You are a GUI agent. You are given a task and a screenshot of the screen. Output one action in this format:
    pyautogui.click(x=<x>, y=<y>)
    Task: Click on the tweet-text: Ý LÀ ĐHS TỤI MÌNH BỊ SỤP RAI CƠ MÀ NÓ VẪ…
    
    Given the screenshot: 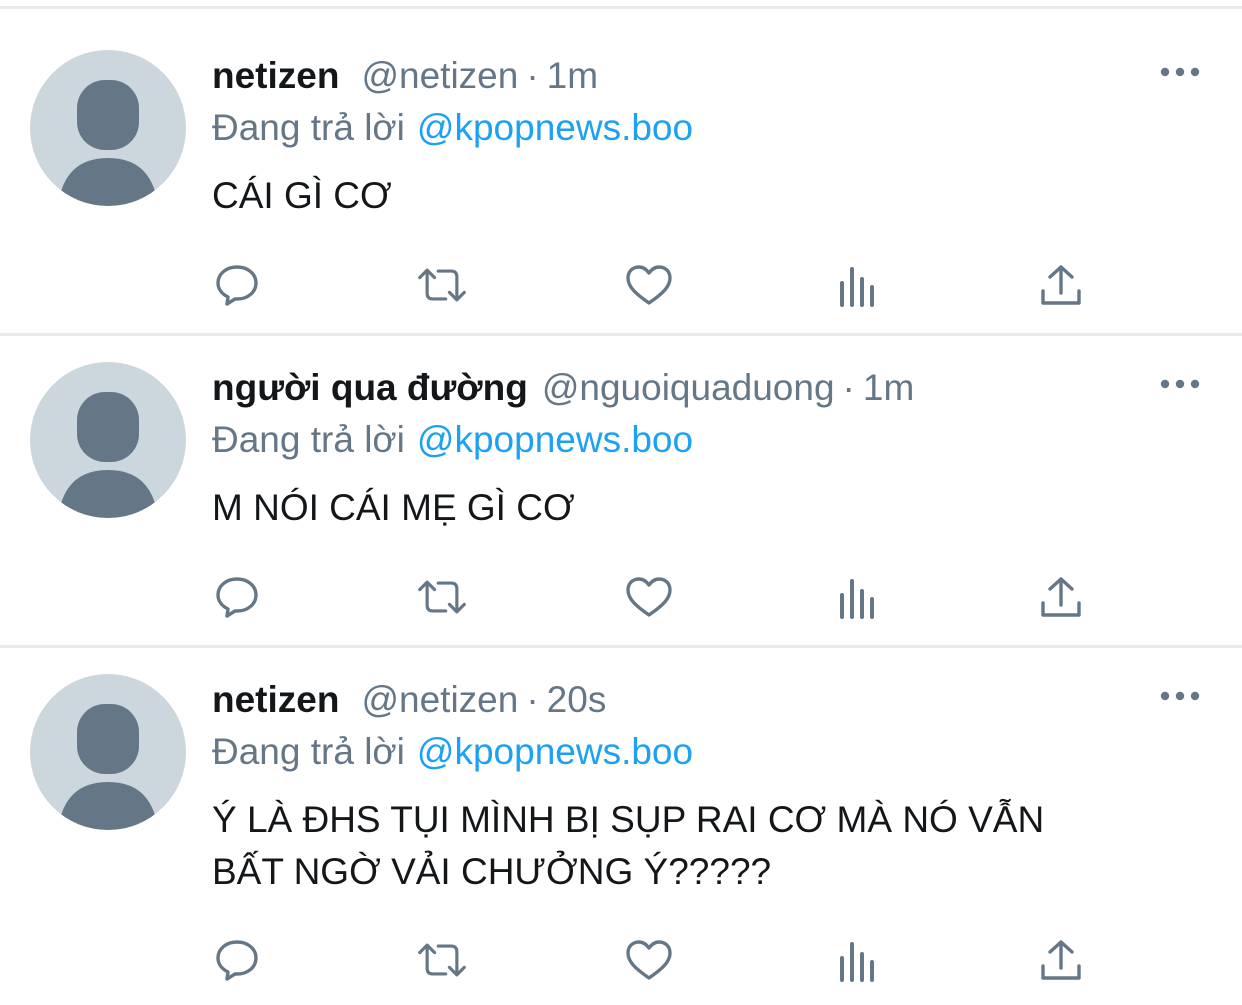 What is the action you would take?
    pyautogui.click(x=707, y=846)
    